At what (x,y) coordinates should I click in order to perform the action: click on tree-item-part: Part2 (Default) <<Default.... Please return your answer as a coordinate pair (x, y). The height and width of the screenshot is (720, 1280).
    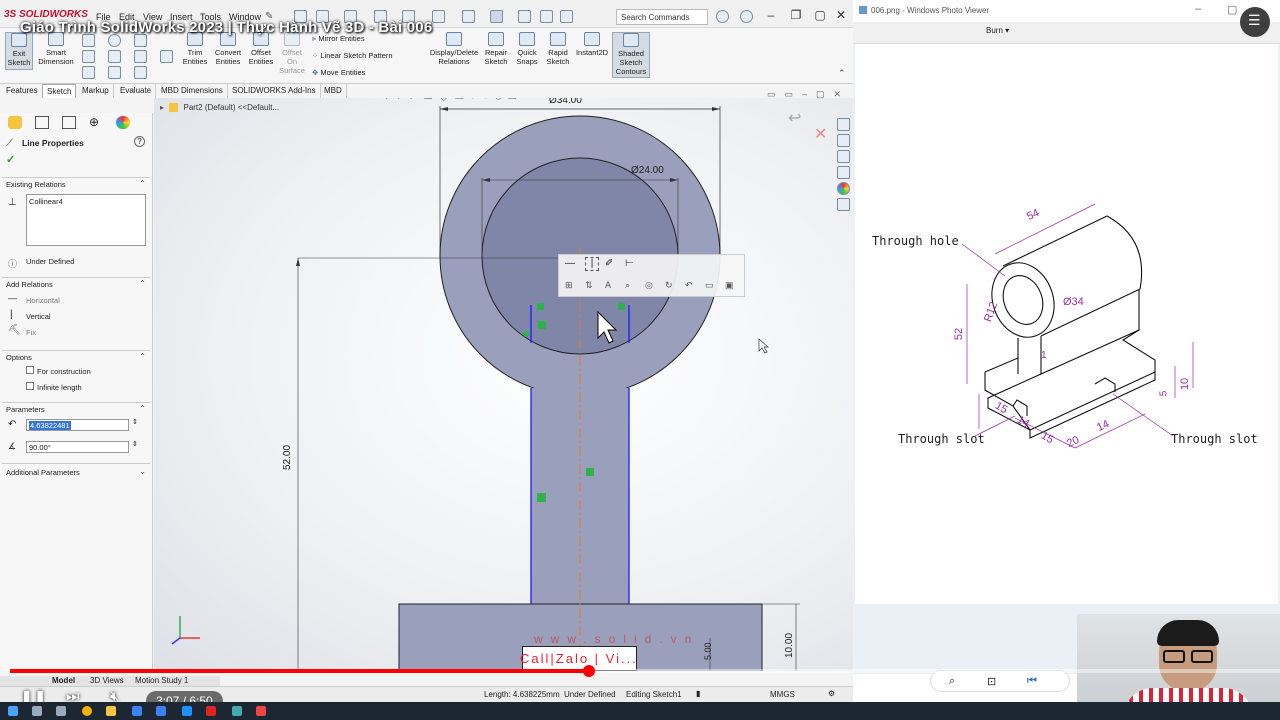
    Looking at the image, I should click on (231, 107).